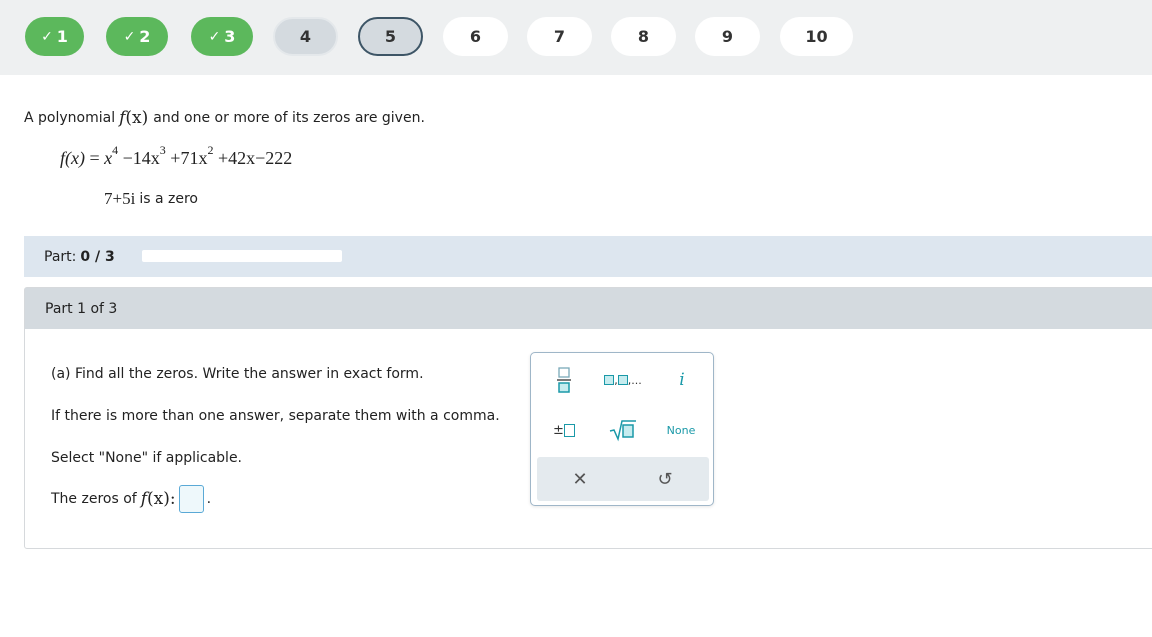 This screenshot has width=1152, height=637. I want to click on question-2-button: ✓ 2, so click(137, 36).